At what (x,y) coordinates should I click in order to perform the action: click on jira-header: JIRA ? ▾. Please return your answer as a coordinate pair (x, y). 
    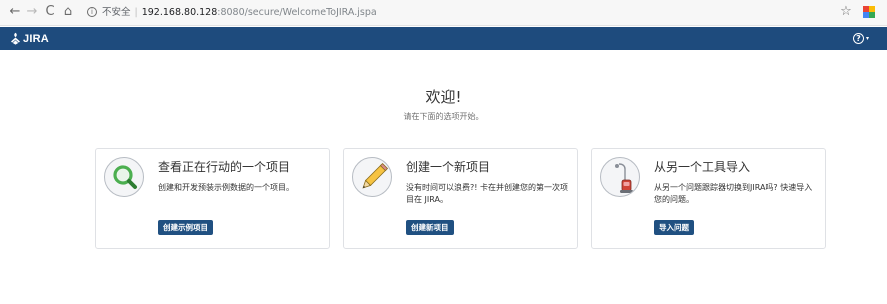
    Looking at the image, I should click on (443, 38).